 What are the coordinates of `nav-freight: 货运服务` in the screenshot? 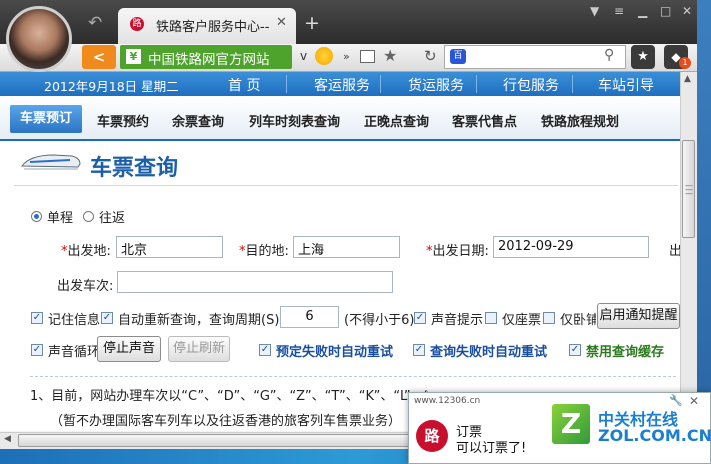 It's located at (436, 85).